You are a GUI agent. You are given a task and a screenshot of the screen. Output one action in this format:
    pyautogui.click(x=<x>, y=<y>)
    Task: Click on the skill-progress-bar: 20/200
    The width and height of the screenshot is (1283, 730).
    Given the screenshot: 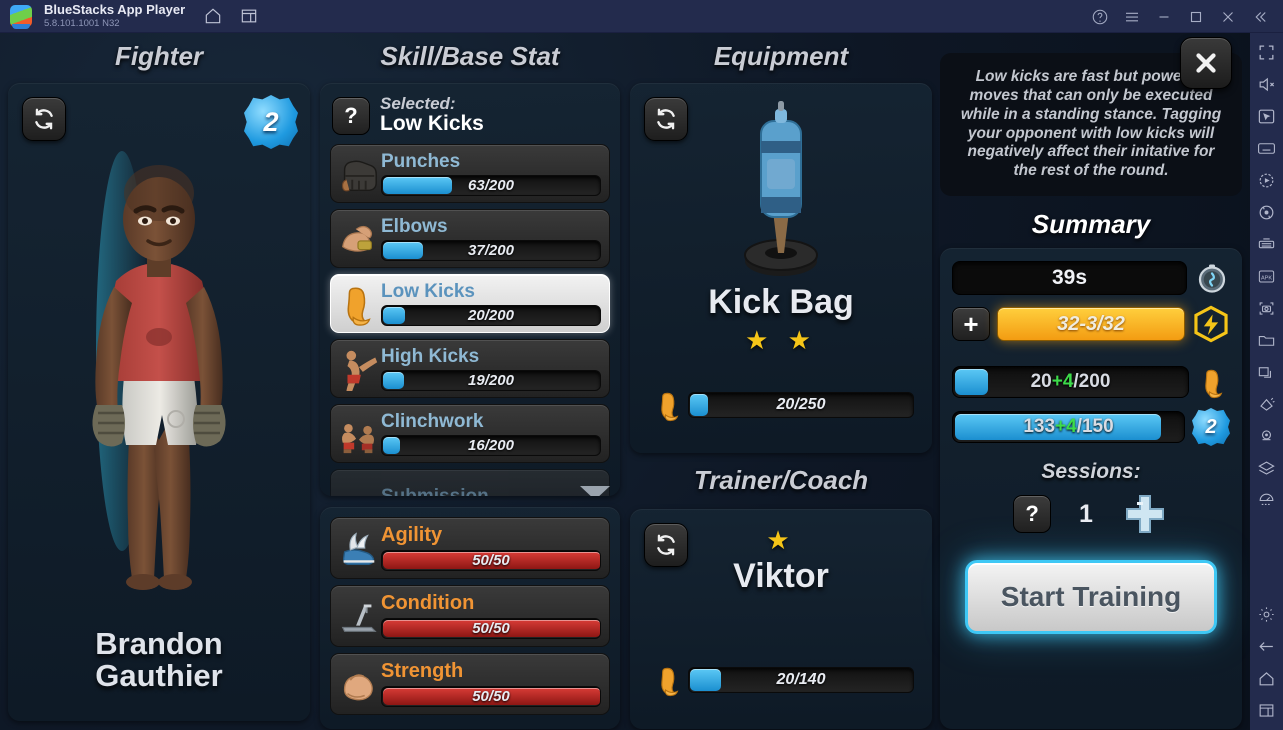 What is the action you would take?
    pyautogui.click(x=491, y=315)
    